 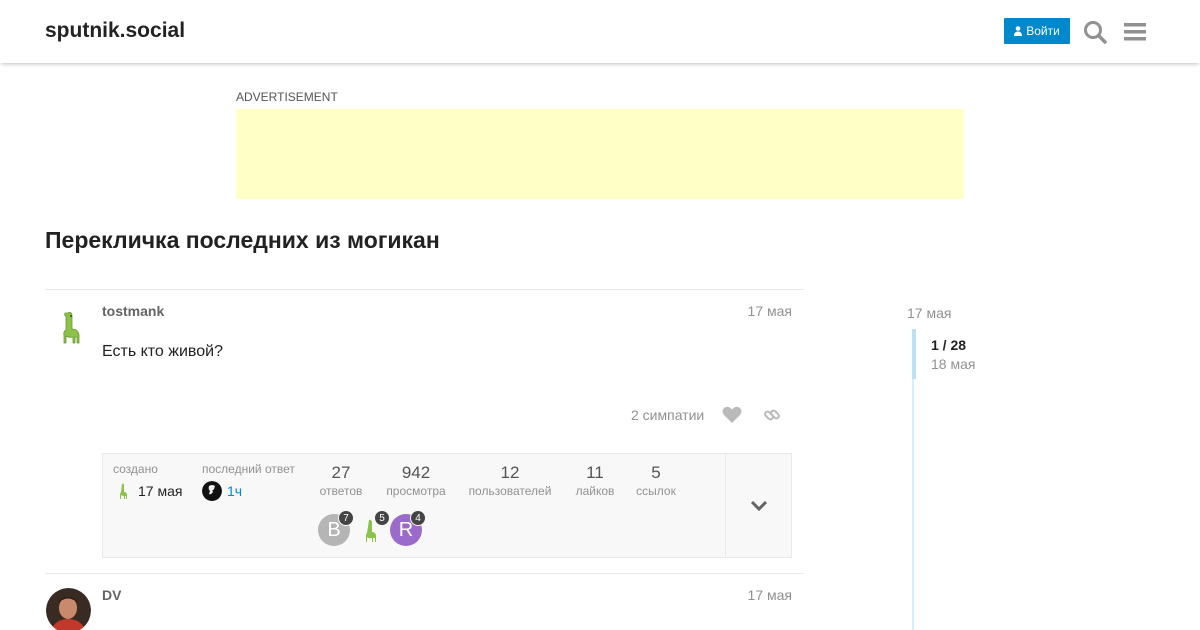 What do you see at coordinates (133, 311) in the screenshot?
I see `post-username: tostmank` at bounding box center [133, 311].